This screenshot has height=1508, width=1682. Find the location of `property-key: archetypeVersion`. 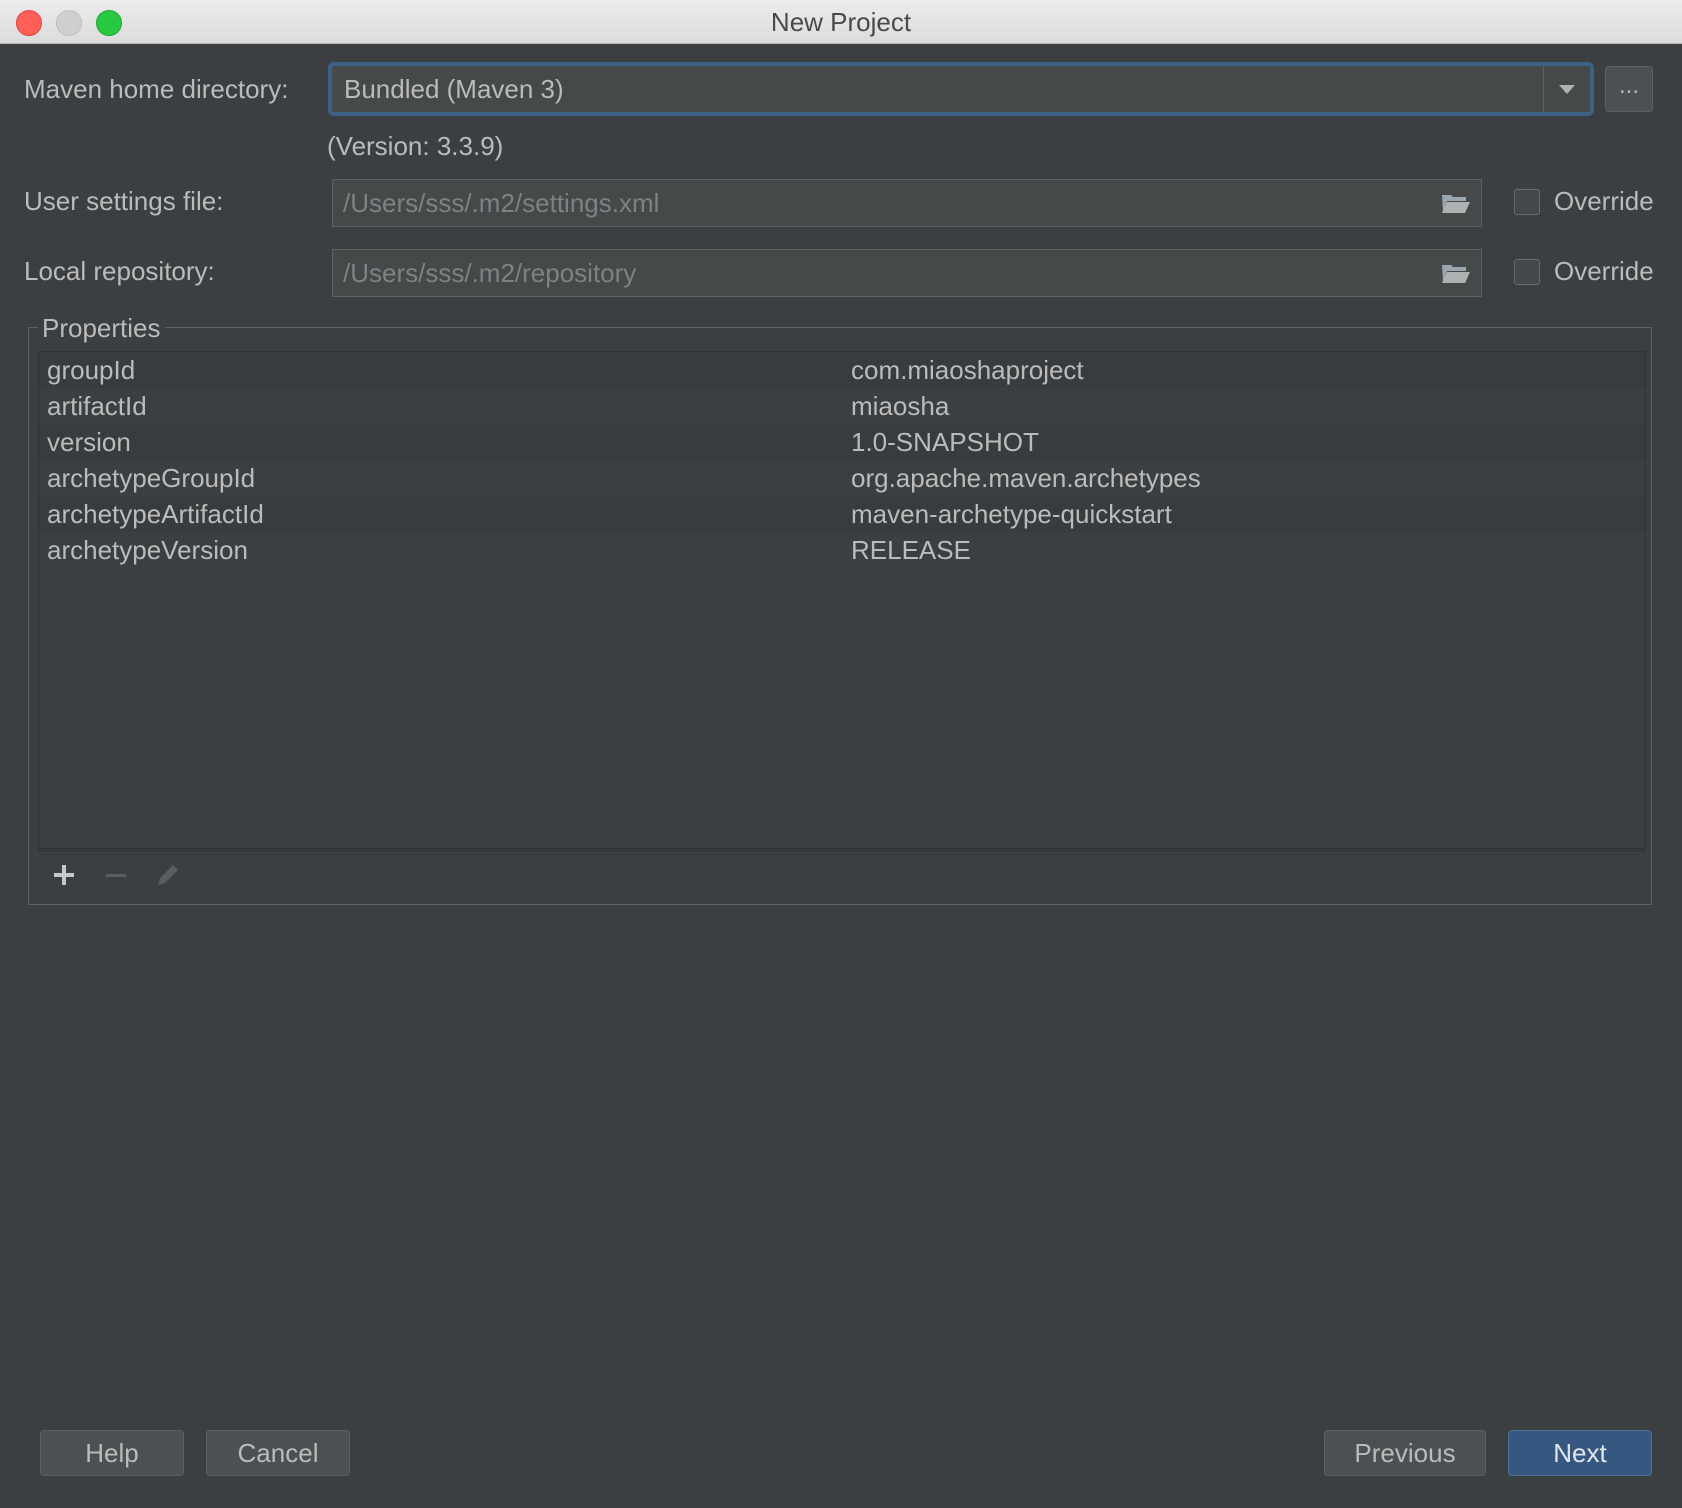

property-key: archetypeVersion is located at coordinates (147, 550).